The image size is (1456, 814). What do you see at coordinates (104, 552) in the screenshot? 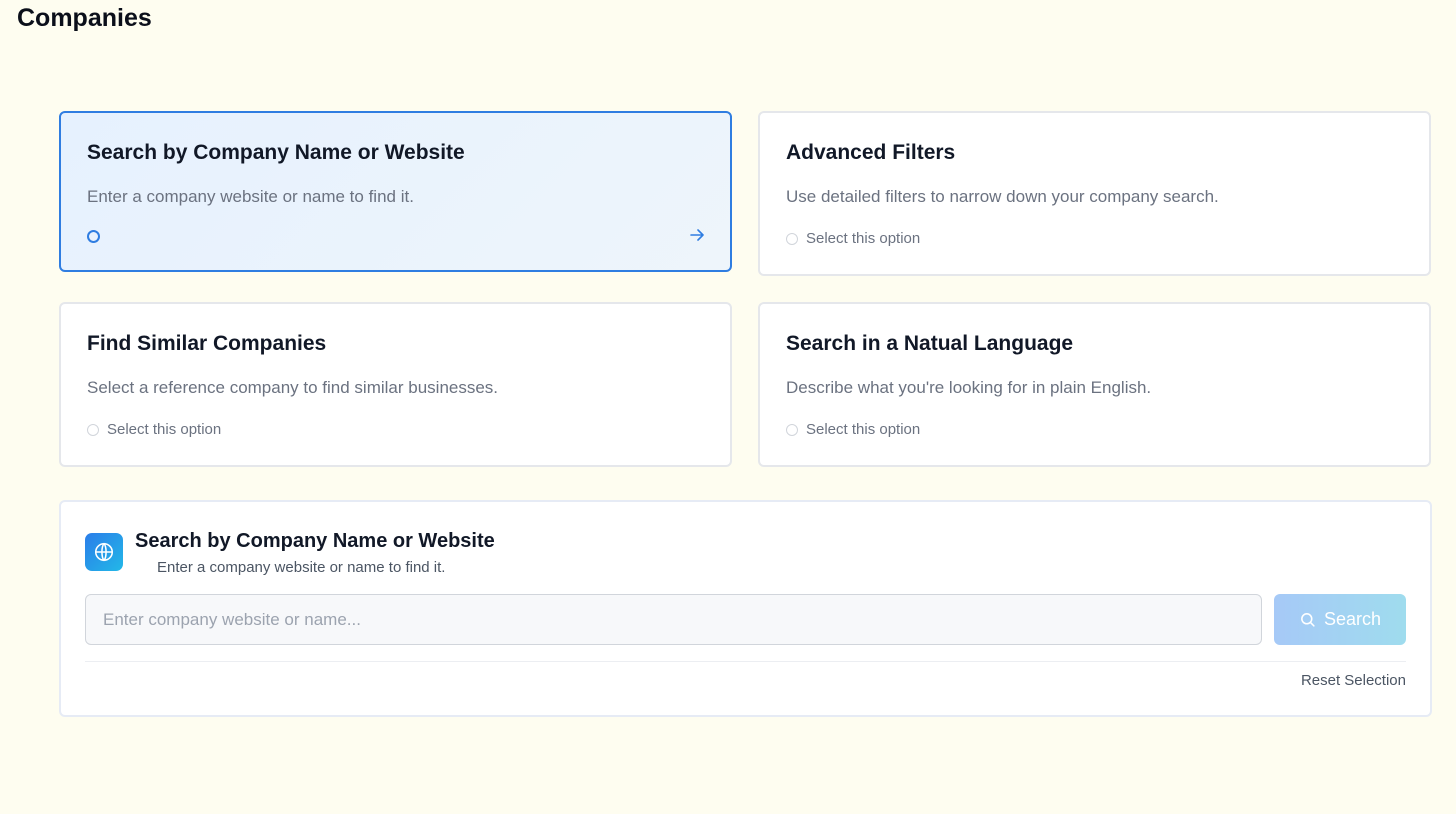
I see `globe-icon` at bounding box center [104, 552].